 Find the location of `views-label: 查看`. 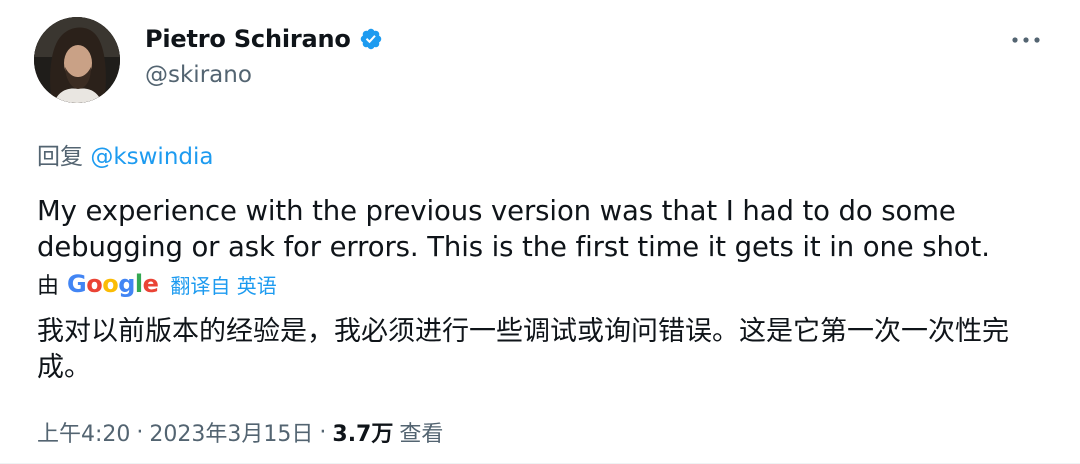

views-label: 查看 is located at coordinates (421, 432).